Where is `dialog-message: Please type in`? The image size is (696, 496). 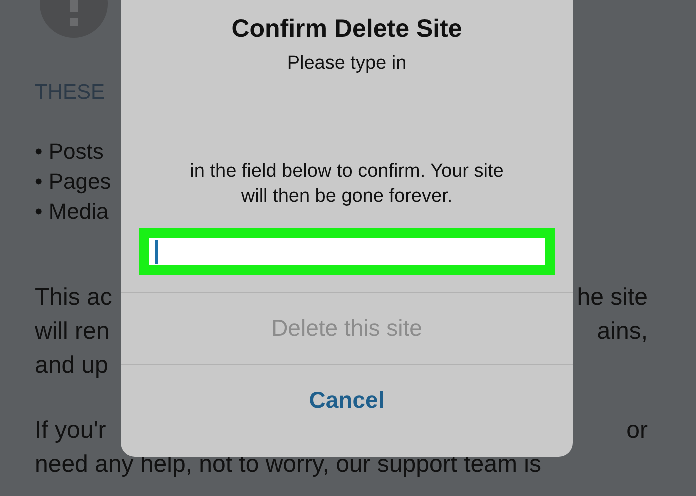
dialog-message: Please type in is located at coordinates (347, 64).